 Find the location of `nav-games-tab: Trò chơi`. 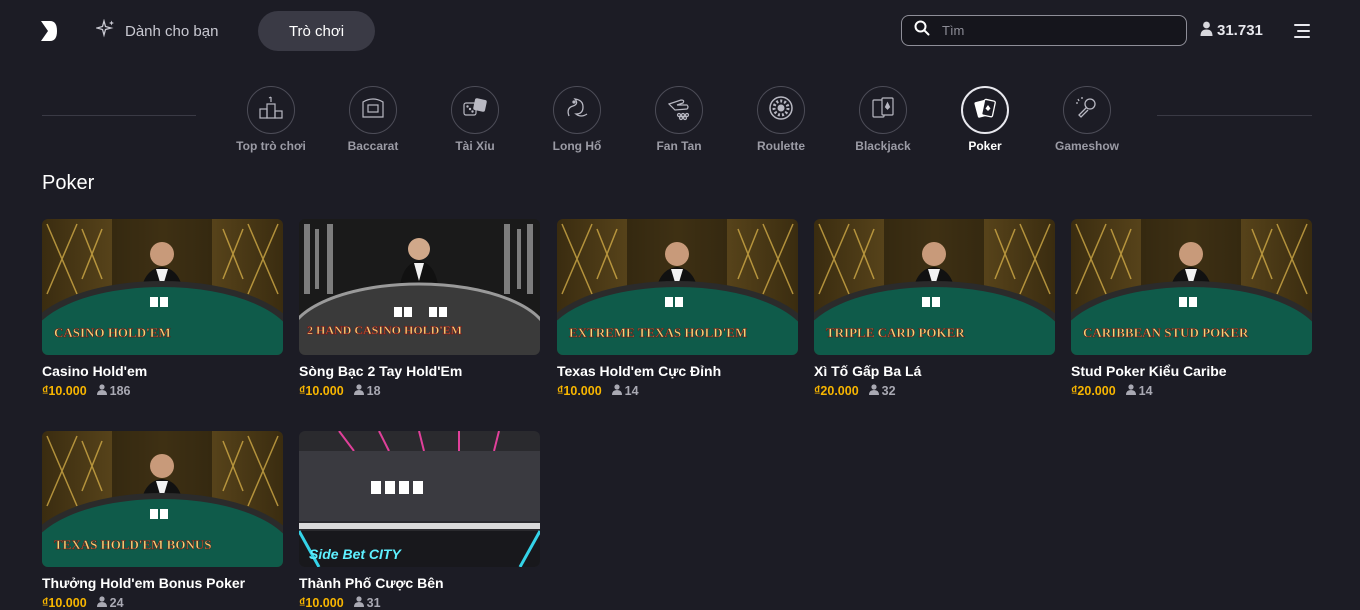

nav-games-tab: Trò chơi is located at coordinates (316, 31).